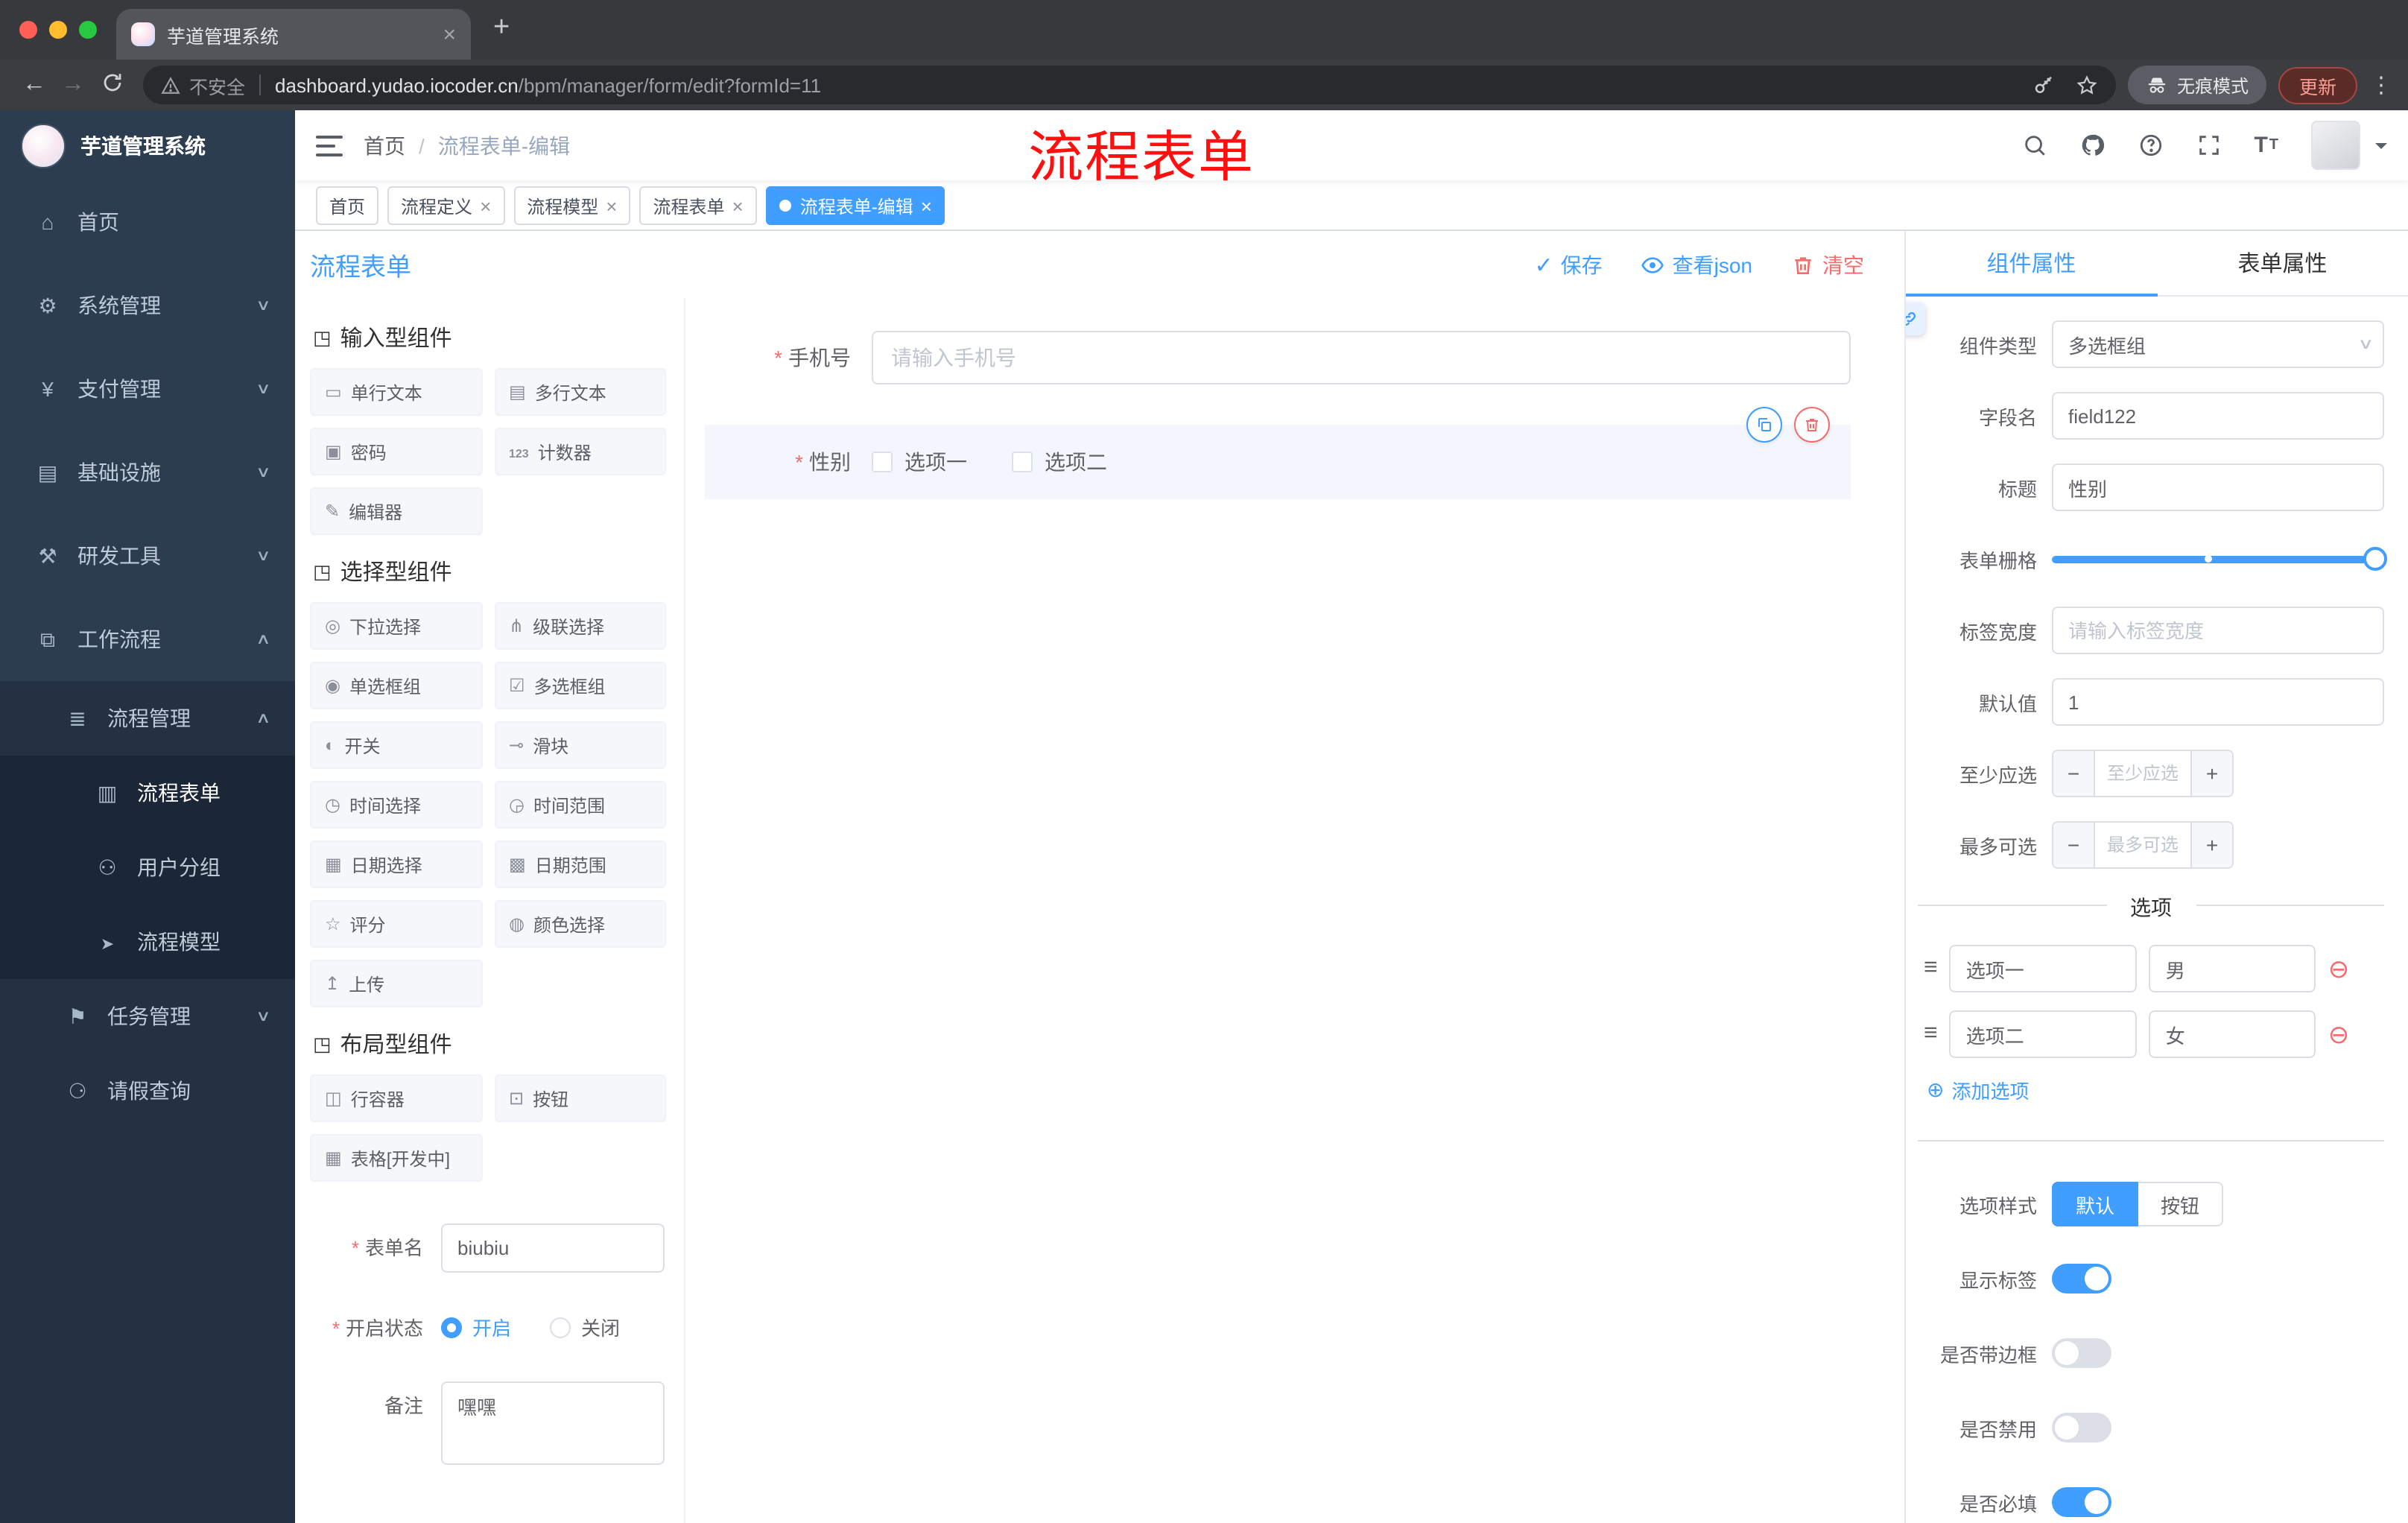 Image resolution: width=2408 pixels, height=1523 pixels. Describe the element at coordinates (2142, 845) in the screenshot. I see `max-checked-input` at that location.